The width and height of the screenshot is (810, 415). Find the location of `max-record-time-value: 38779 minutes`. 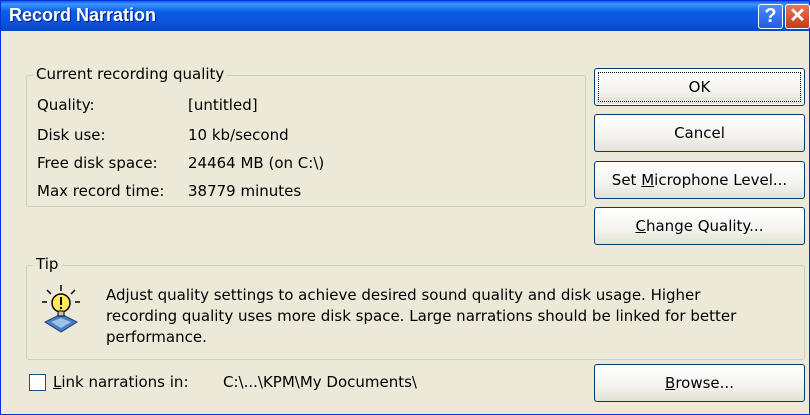

max-record-time-value: 38779 minutes is located at coordinates (245, 191).